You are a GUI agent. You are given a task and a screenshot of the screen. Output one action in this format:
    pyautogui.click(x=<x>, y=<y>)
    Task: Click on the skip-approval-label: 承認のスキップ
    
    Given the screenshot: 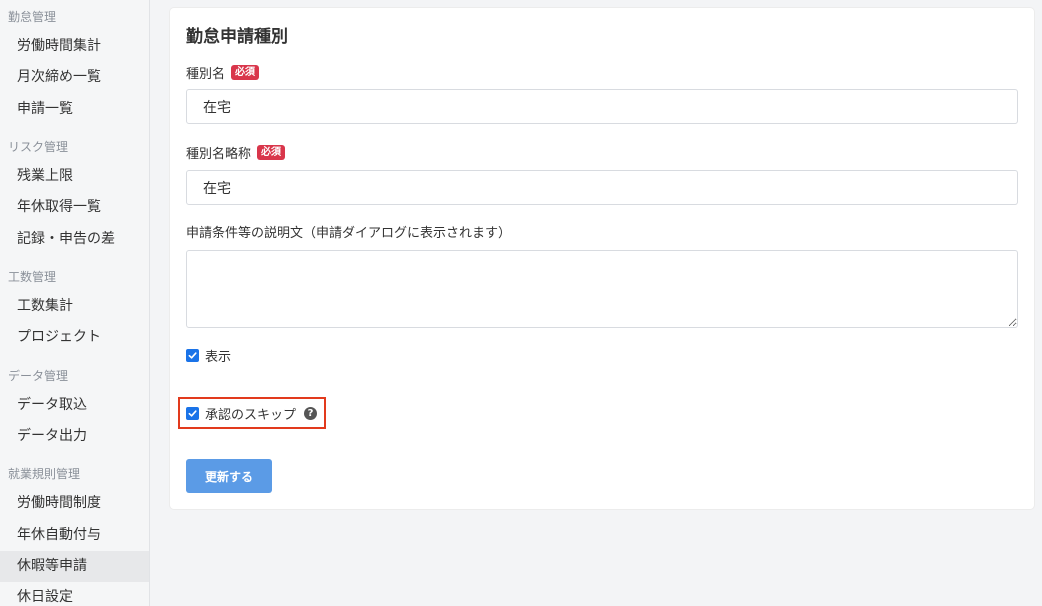 What is the action you would take?
    pyautogui.click(x=251, y=415)
    